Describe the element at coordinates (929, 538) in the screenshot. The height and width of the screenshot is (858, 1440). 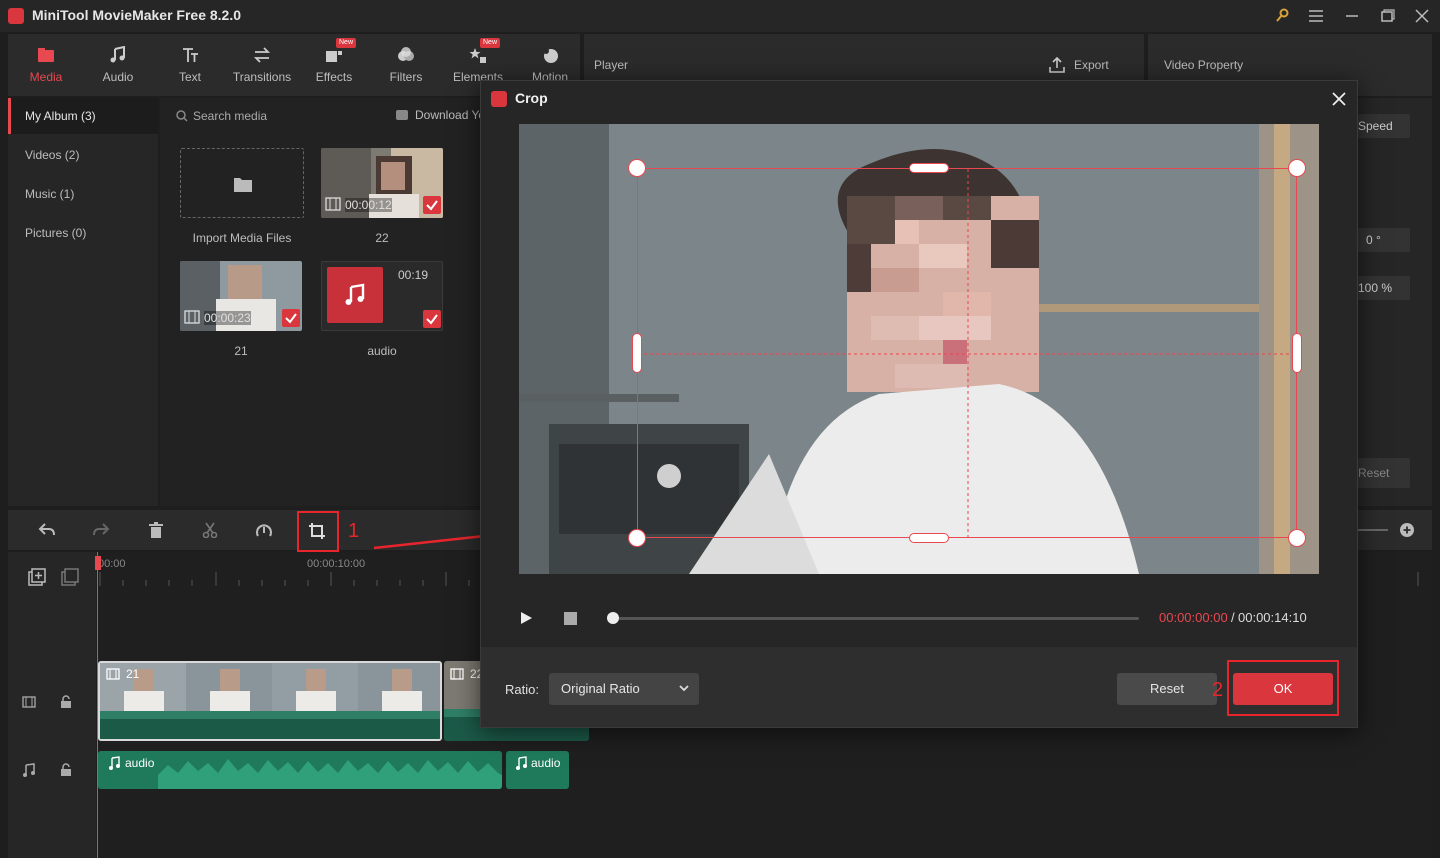
I see `crop-handle-bottom` at that location.